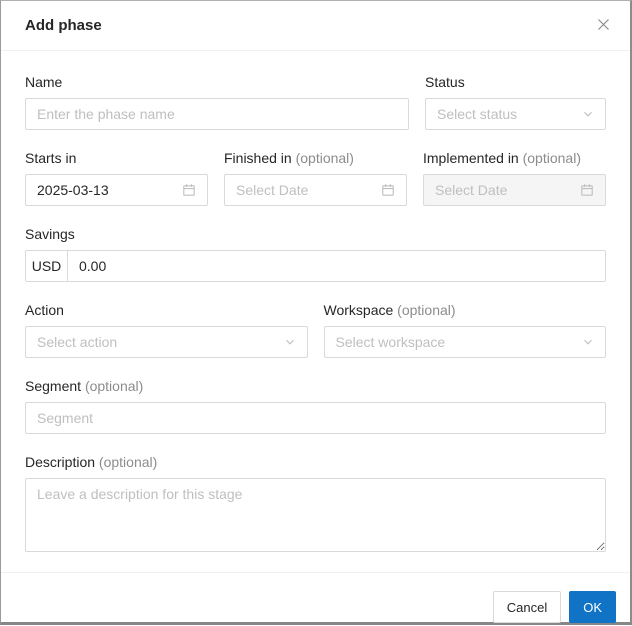 This screenshot has height=626, width=632. I want to click on savings-input, so click(336, 266).